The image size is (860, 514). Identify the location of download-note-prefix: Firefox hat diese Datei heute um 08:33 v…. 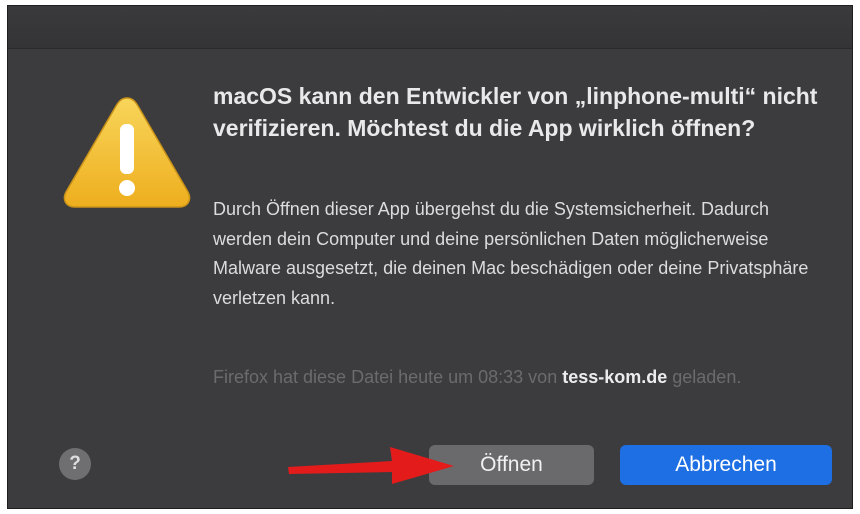
(388, 377).